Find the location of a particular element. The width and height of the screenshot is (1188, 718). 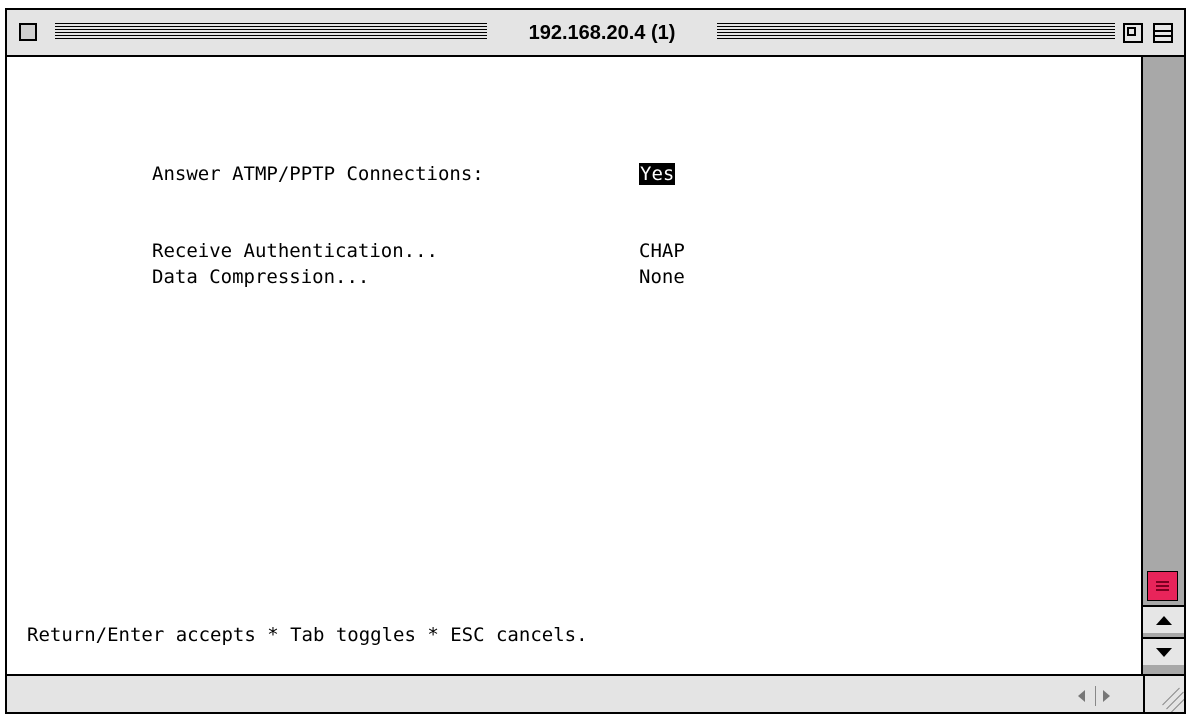

title-bar: 192.168.20.4 (1) is located at coordinates (595, 33).